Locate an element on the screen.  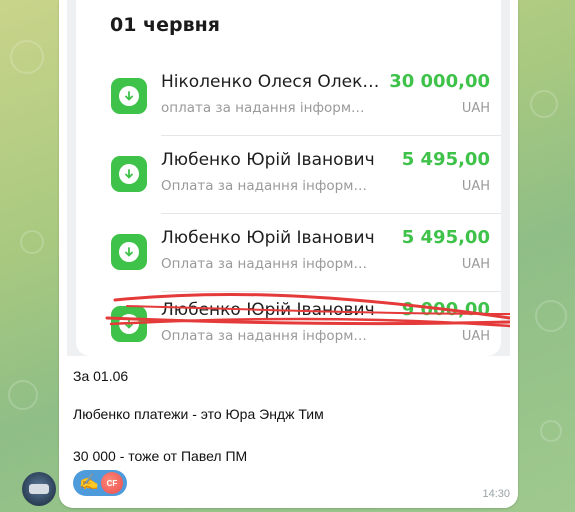
transaction-amount: 30 000,00 is located at coordinates (439, 81).